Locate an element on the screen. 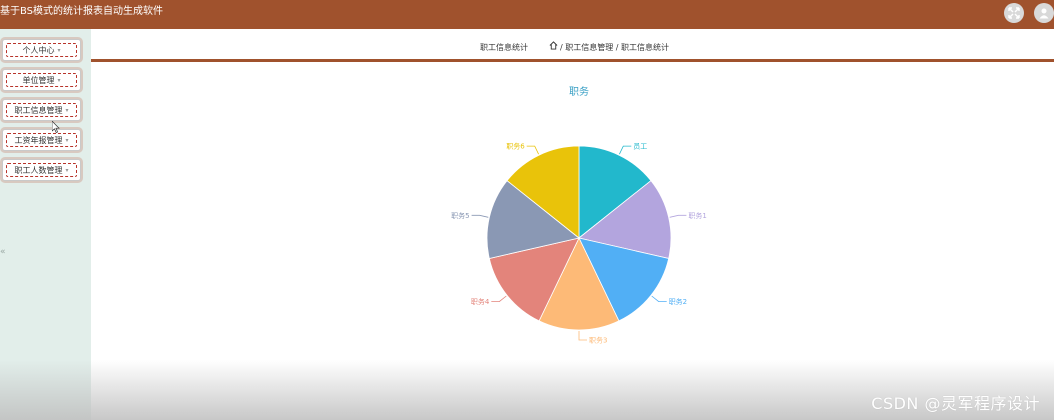 Image resolution: width=1054 pixels, height=420 pixels. breadcrumb-path: / 职工信息管理 / 职工信息统计 is located at coordinates (614, 47).